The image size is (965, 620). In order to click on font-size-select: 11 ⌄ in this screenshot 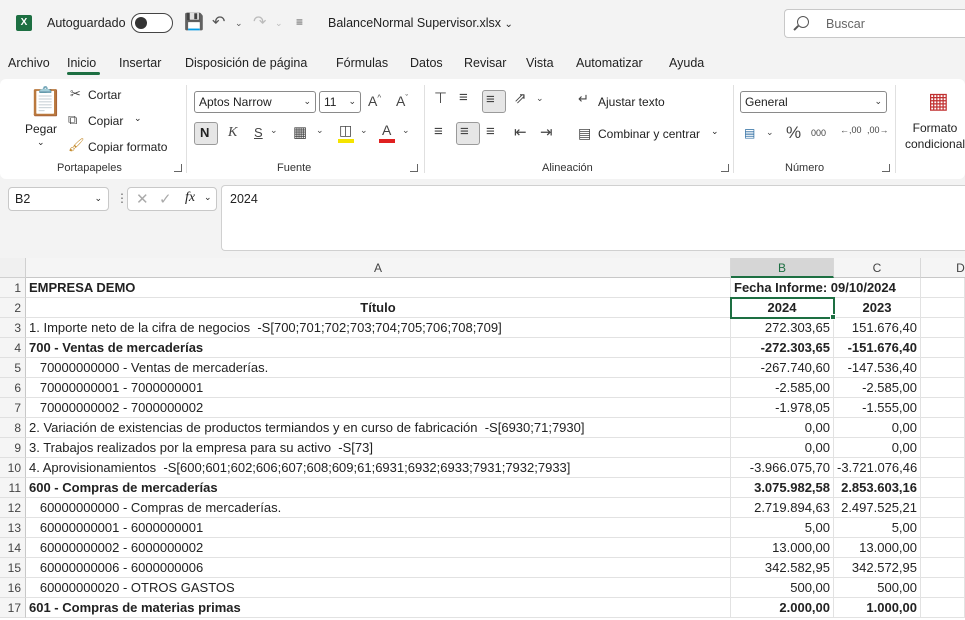, I will do `click(340, 102)`.